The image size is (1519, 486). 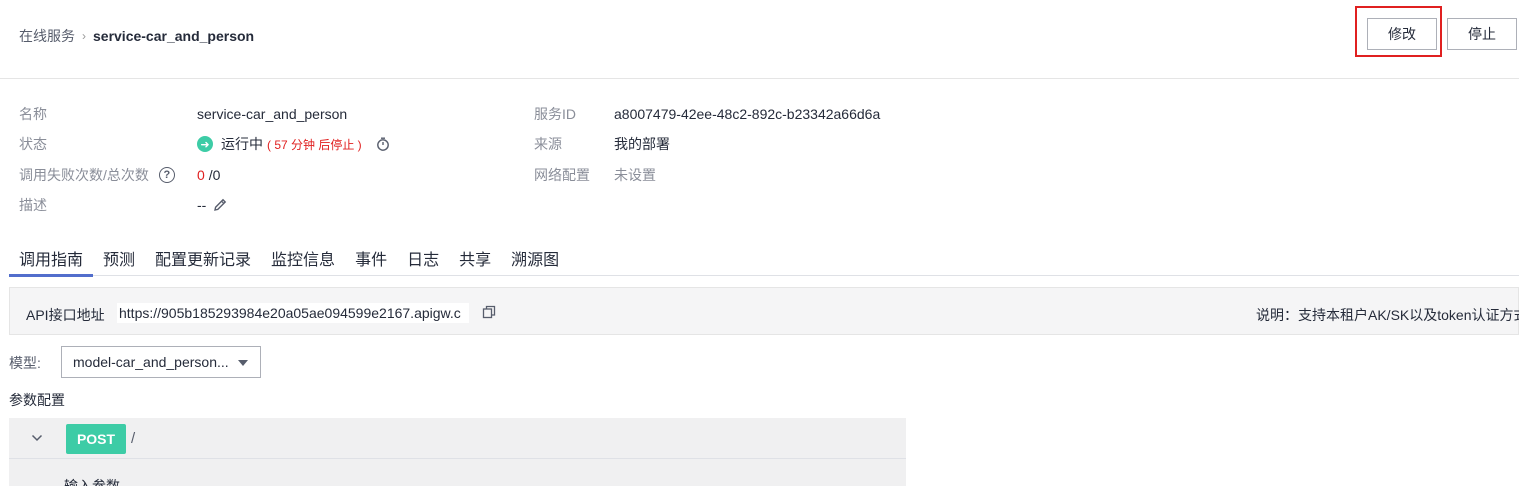 I want to click on source-value-row: 我的部署, so click(x=642, y=144).